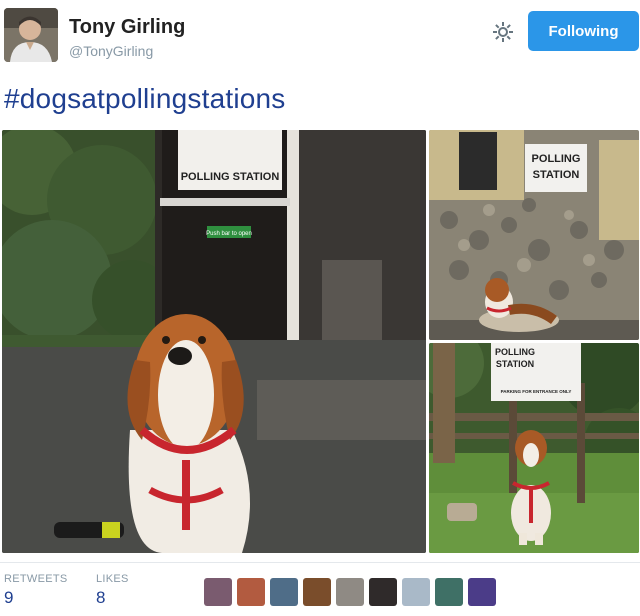 The height and width of the screenshot is (616, 640). Describe the element at coordinates (583, 31) in the screenshot. I see `following-button: Following` at that location.